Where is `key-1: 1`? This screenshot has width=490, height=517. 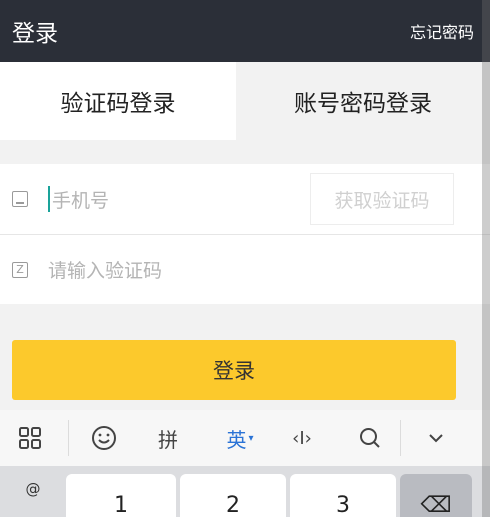
key-1: 1 is located at coordinates (121, 495).